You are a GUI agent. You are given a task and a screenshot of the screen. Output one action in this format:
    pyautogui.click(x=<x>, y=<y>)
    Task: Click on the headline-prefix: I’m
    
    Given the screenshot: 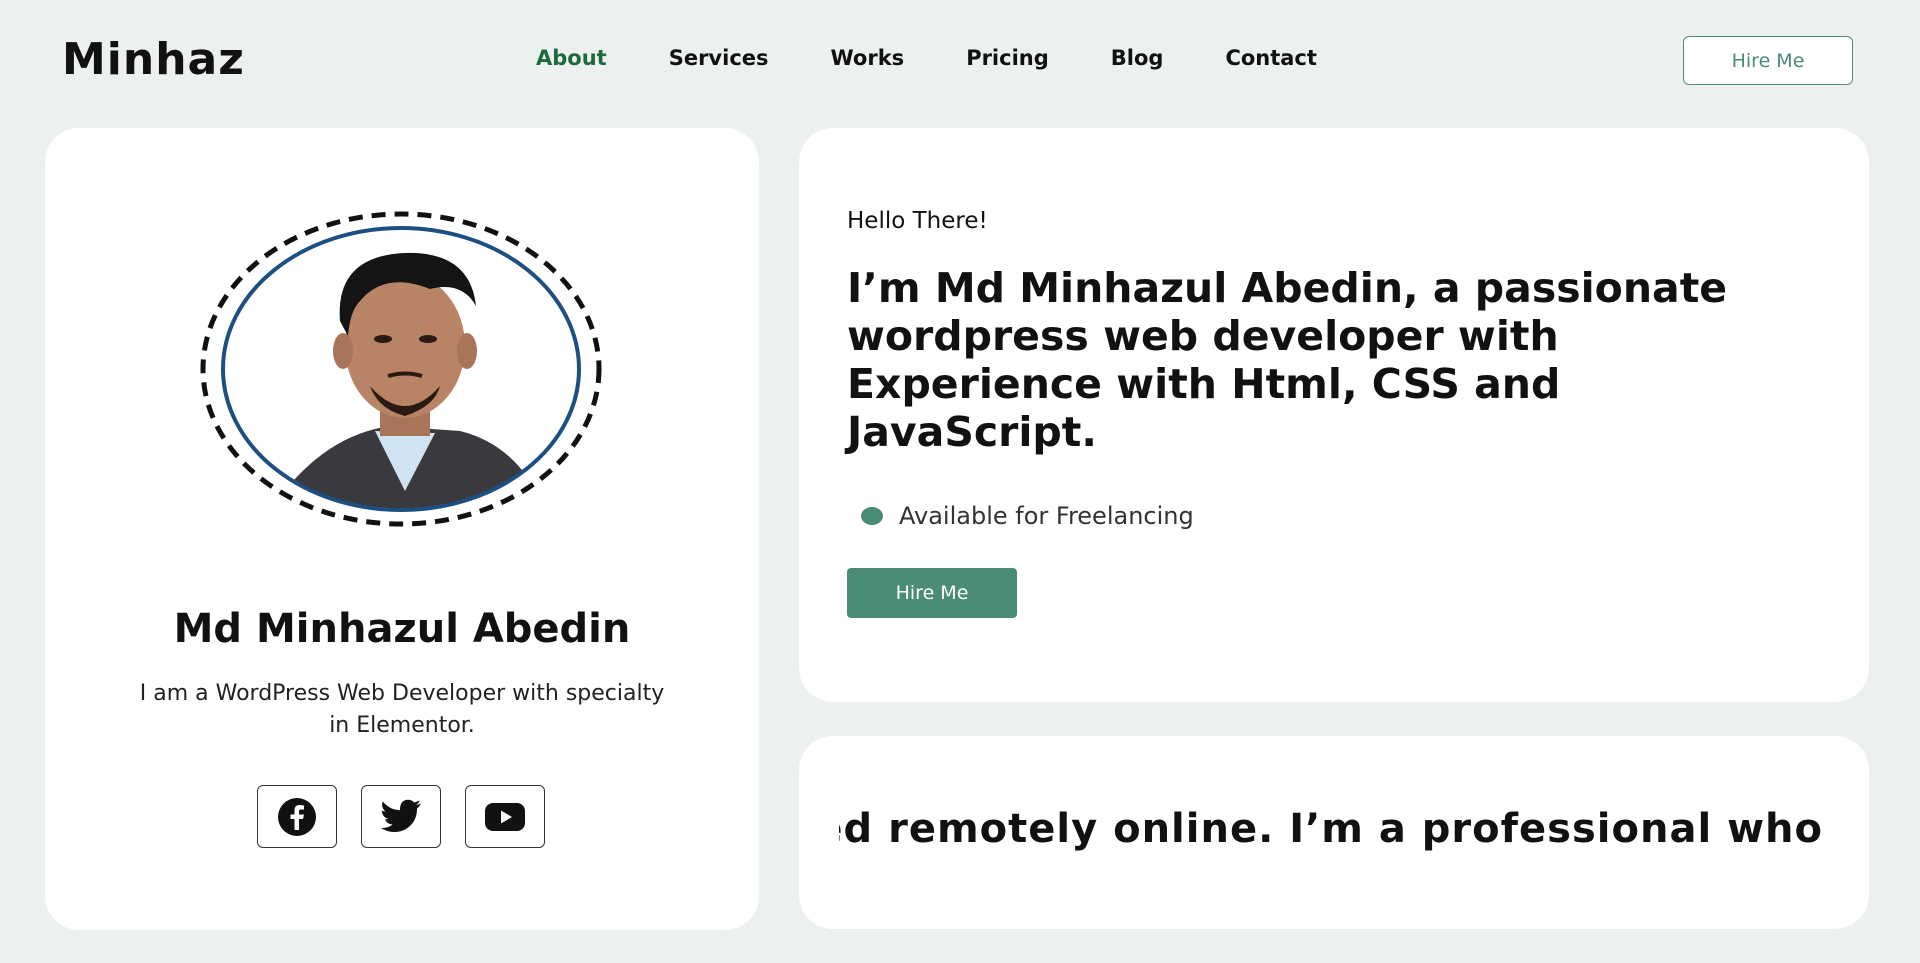 What is the action you would take?
    pyautogui.click(x=891, y=288)
    